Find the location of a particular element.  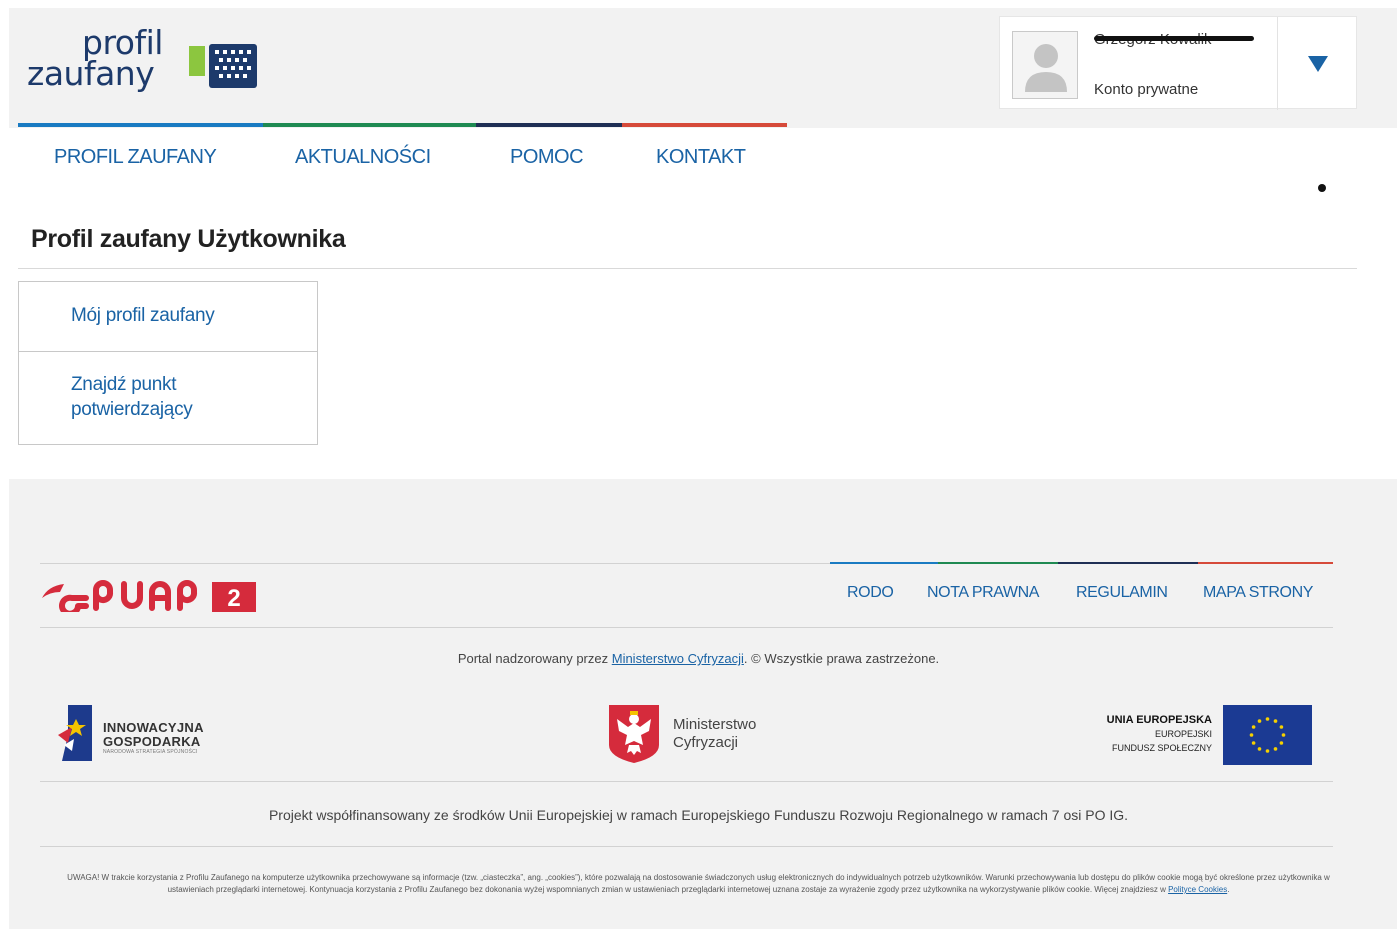

side-menu-item-label-line1: Znajdź punkt is located at coordinates (124, 384).